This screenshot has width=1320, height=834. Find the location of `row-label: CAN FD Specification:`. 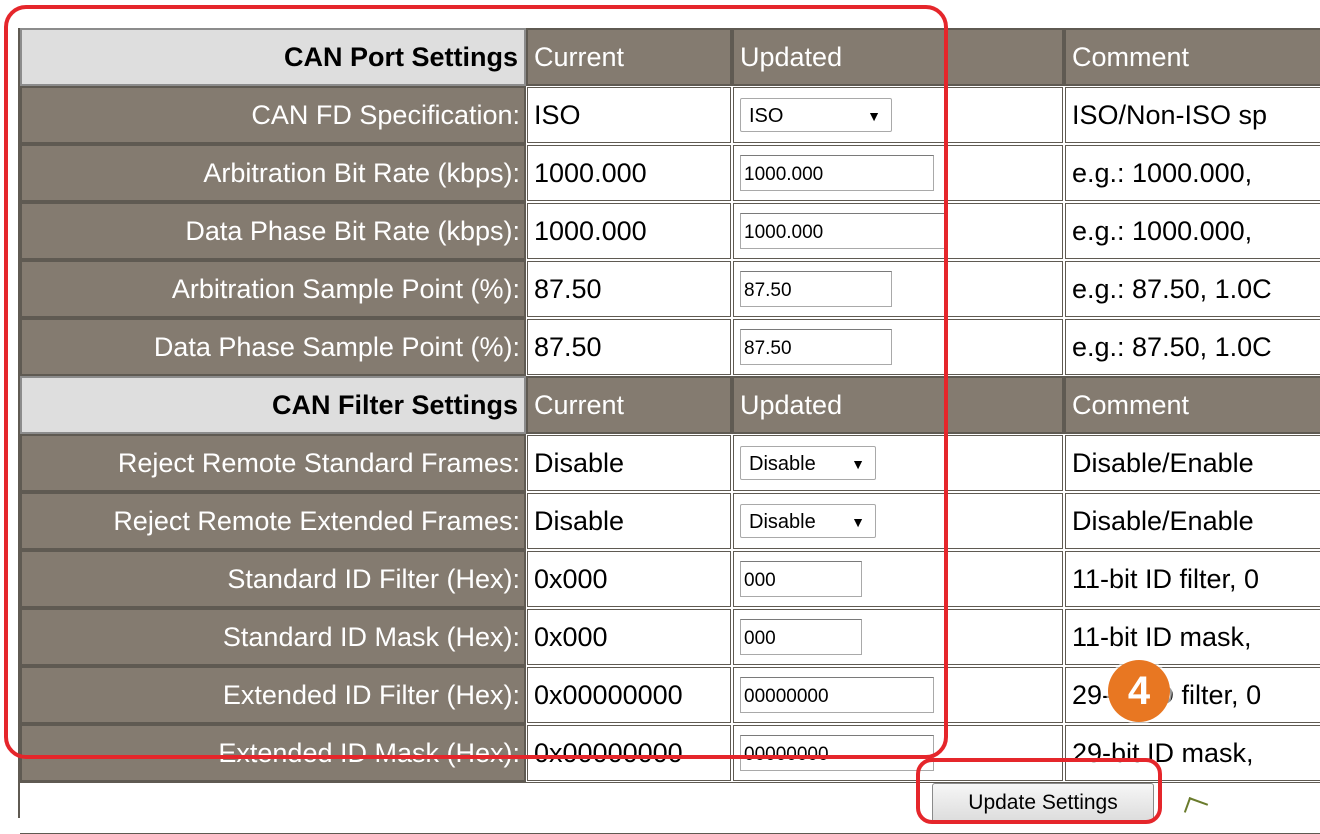

row-label: CAN FD Specification: is located at coordinates (273, 115).